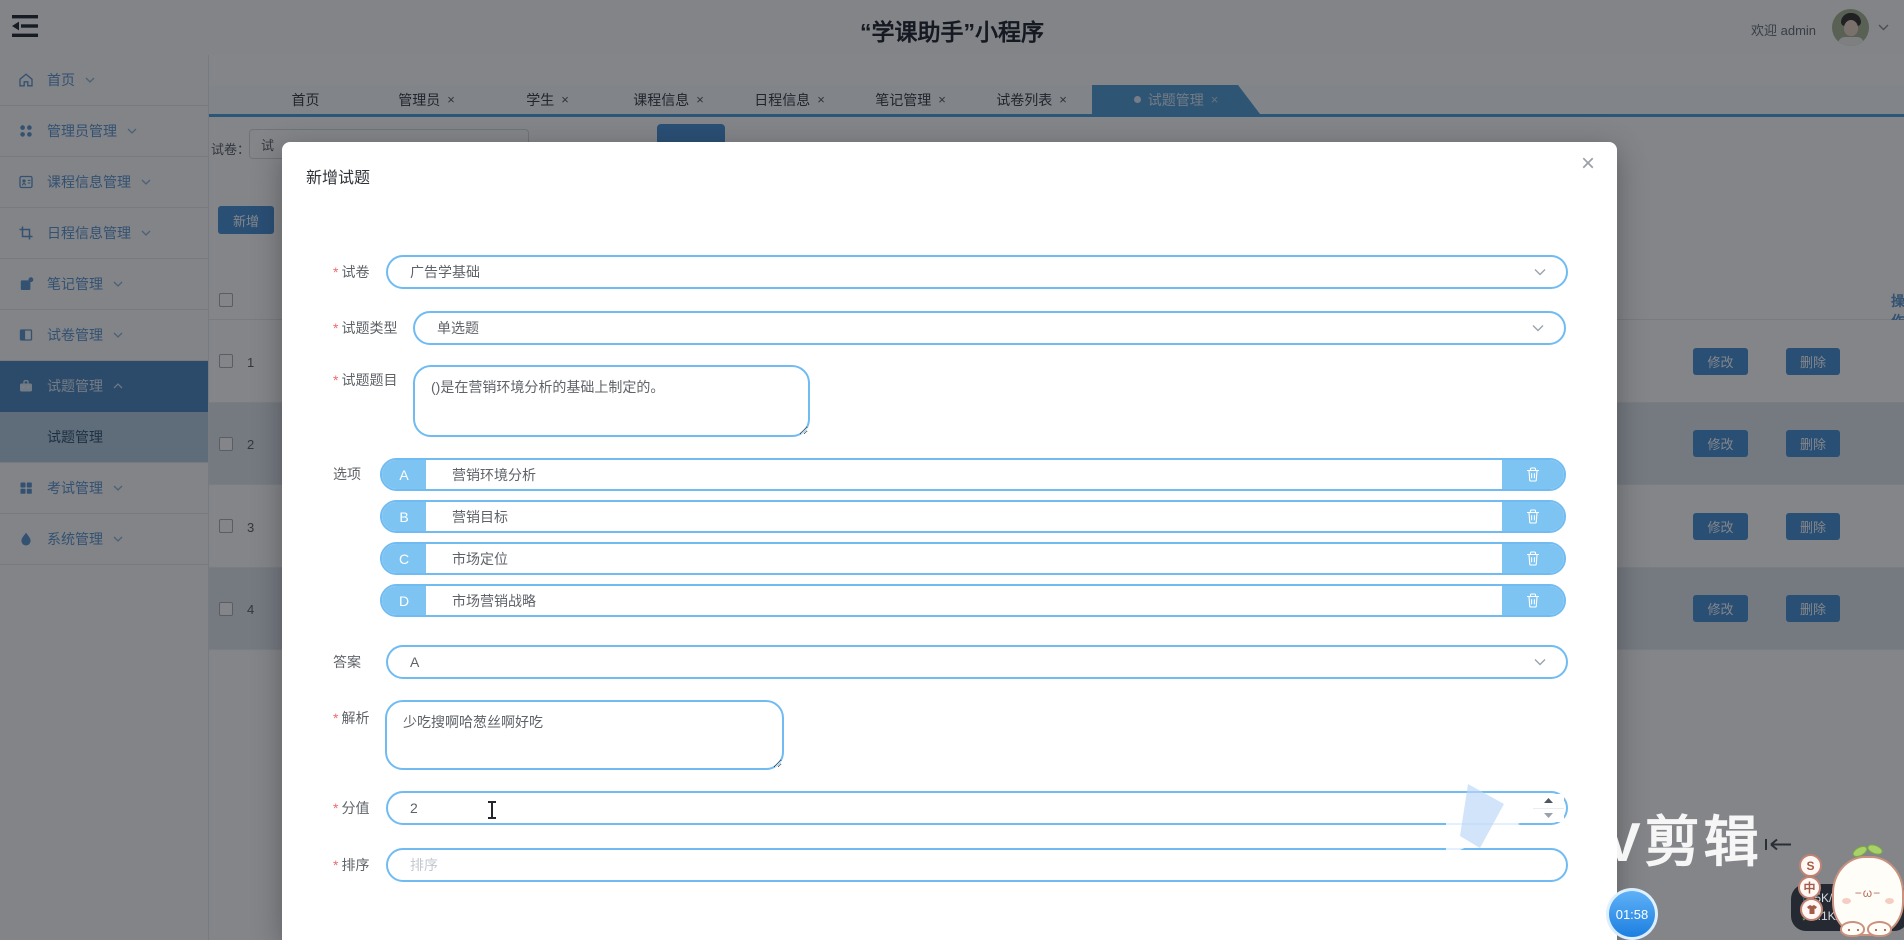 The image size is (1904, 940). What do you see at coordinates (351, 808) in the screenshot?
I see `score-field-label: * 分值` at bounding box center [351, 808].